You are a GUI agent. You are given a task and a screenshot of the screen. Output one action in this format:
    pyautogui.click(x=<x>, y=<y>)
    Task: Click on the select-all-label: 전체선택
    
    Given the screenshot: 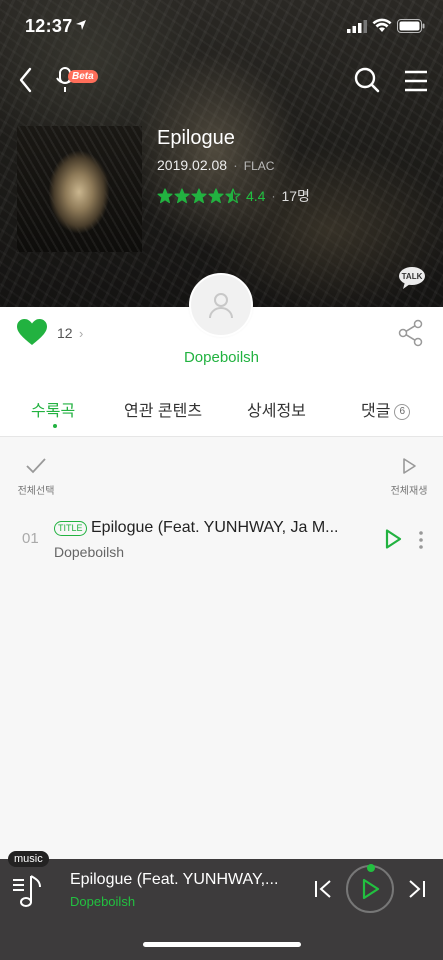 What is the action you would take?
    pyautogui.click(x=36, y=491)
    